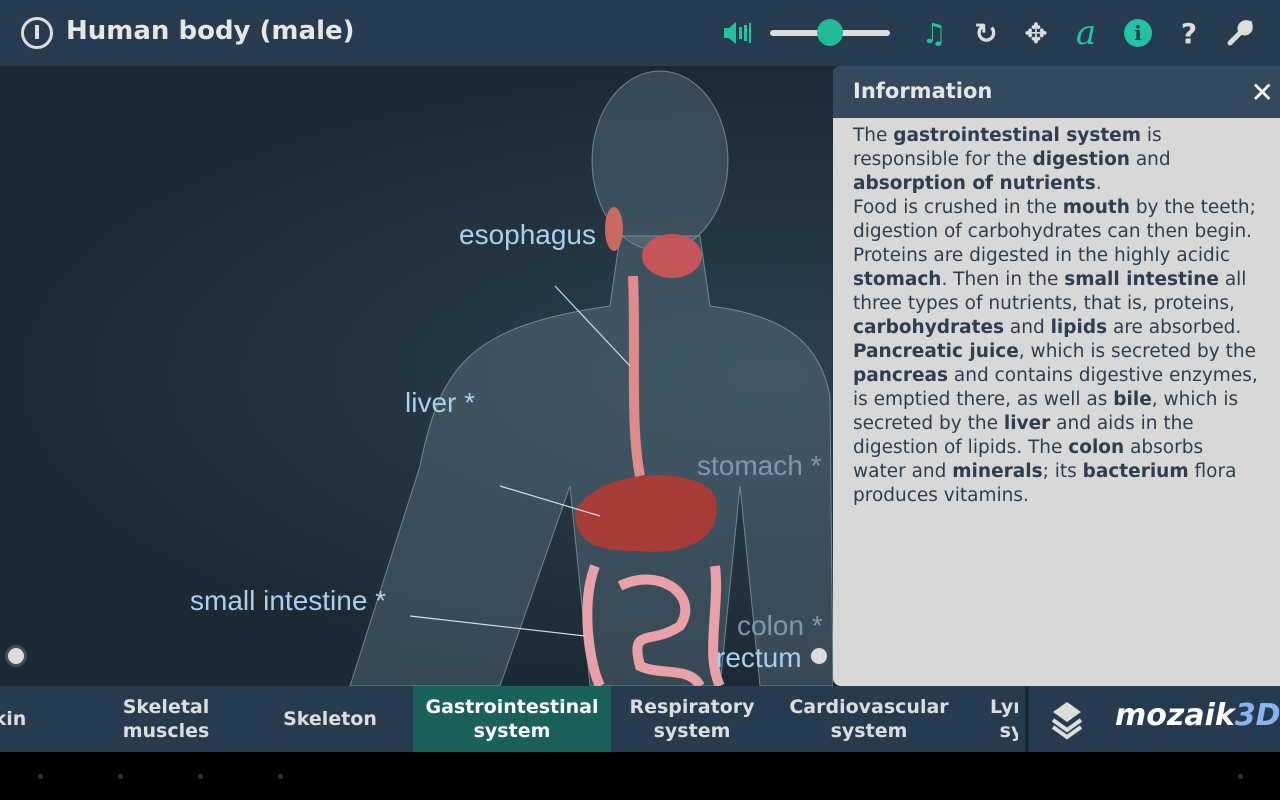 The image size is (1280, 800). What do you see at coordinates (1079, 327) in the screenshot?
I see `info-keyword: lipids` at bounding box center [1079, 327].